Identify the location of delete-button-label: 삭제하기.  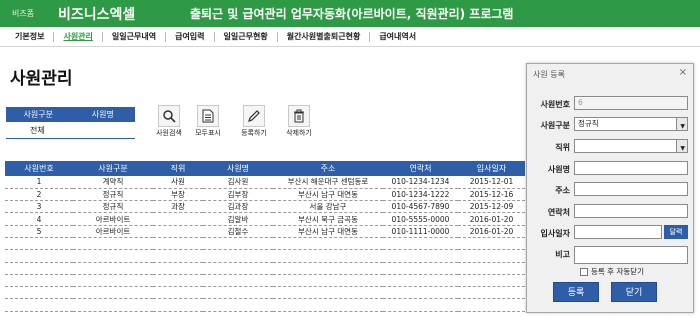
(299, 133).